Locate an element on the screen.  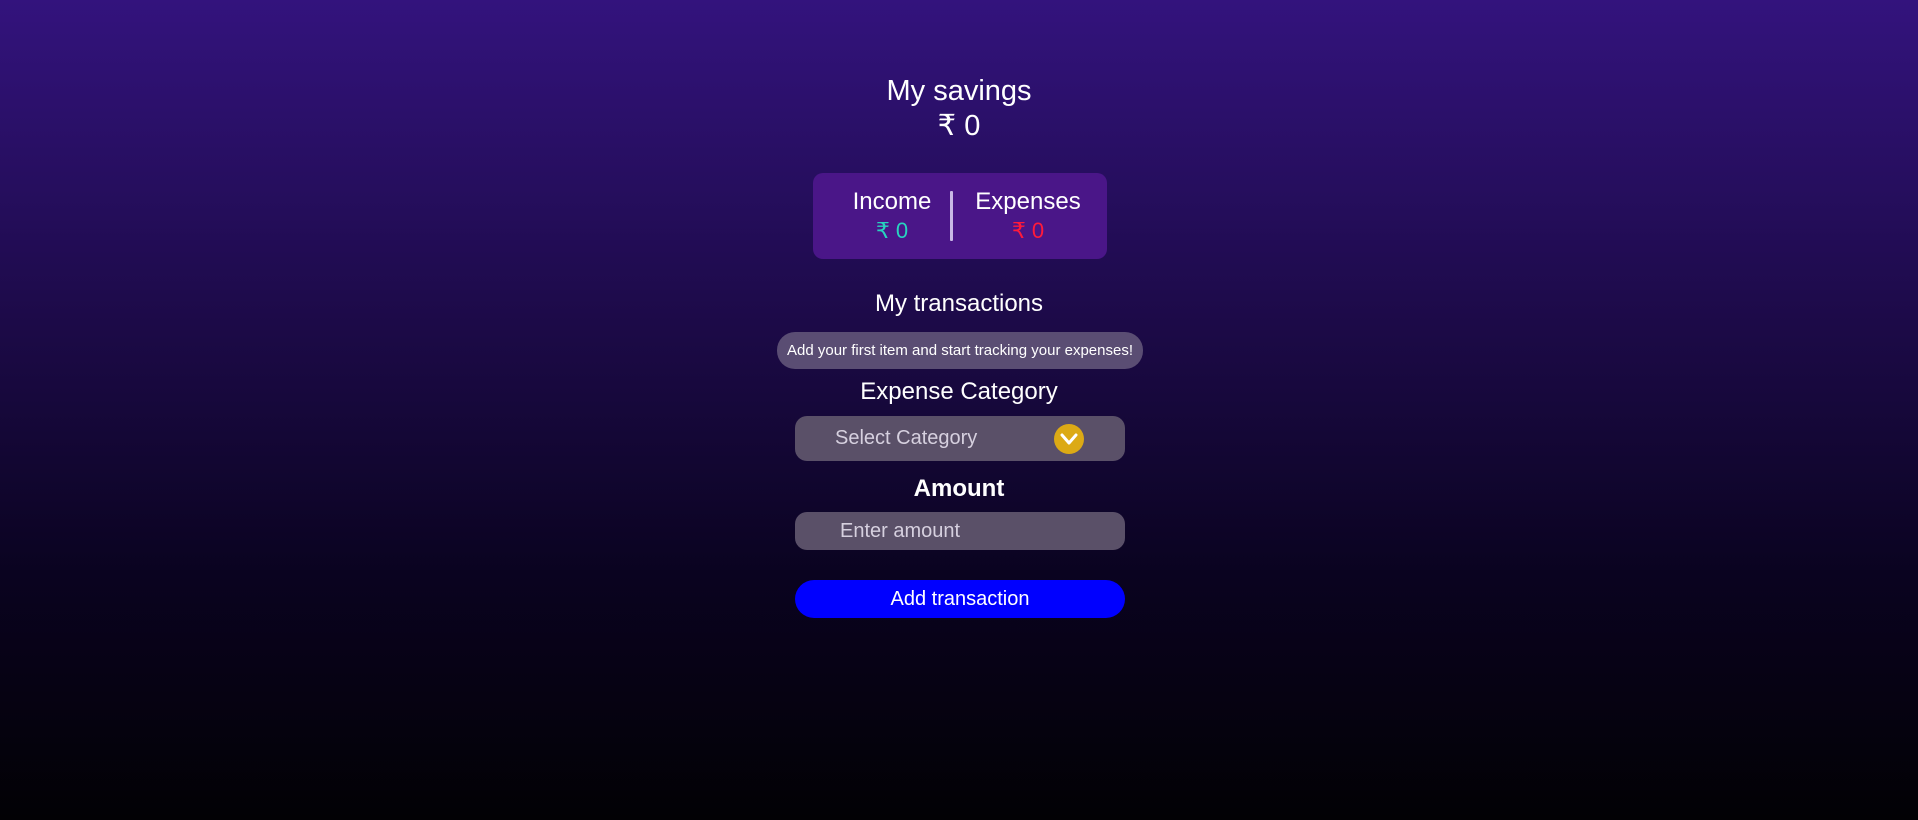
income-label: Income is located at coordinates (892, 201).